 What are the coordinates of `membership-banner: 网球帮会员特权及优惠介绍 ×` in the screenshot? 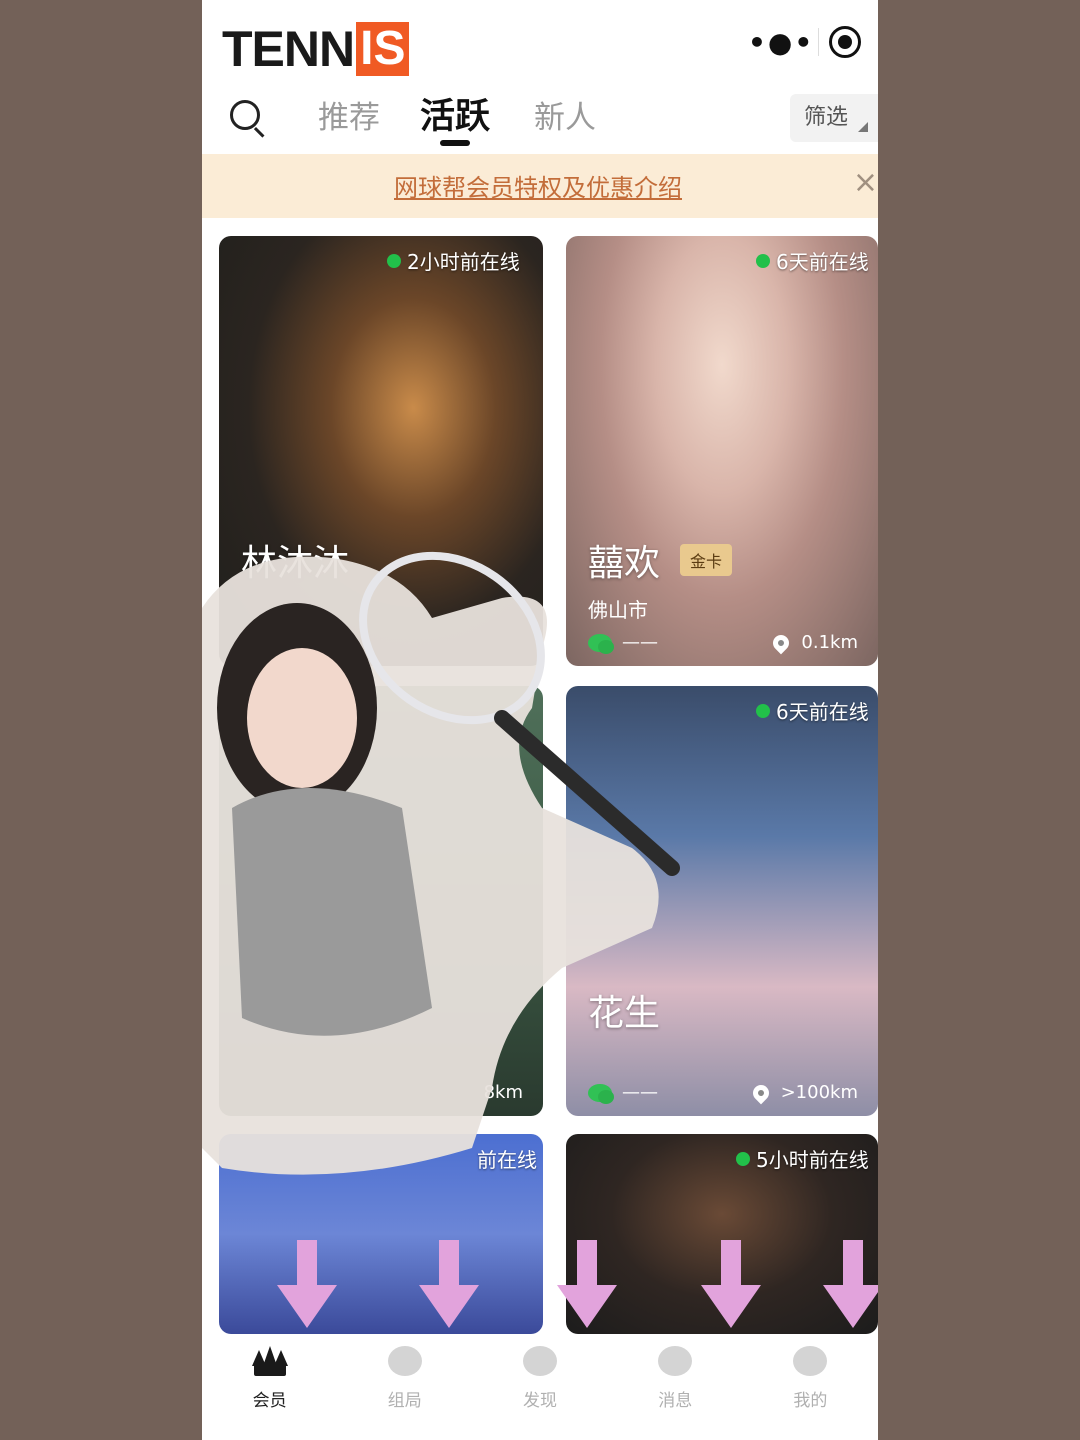 It's located at (540, 186).